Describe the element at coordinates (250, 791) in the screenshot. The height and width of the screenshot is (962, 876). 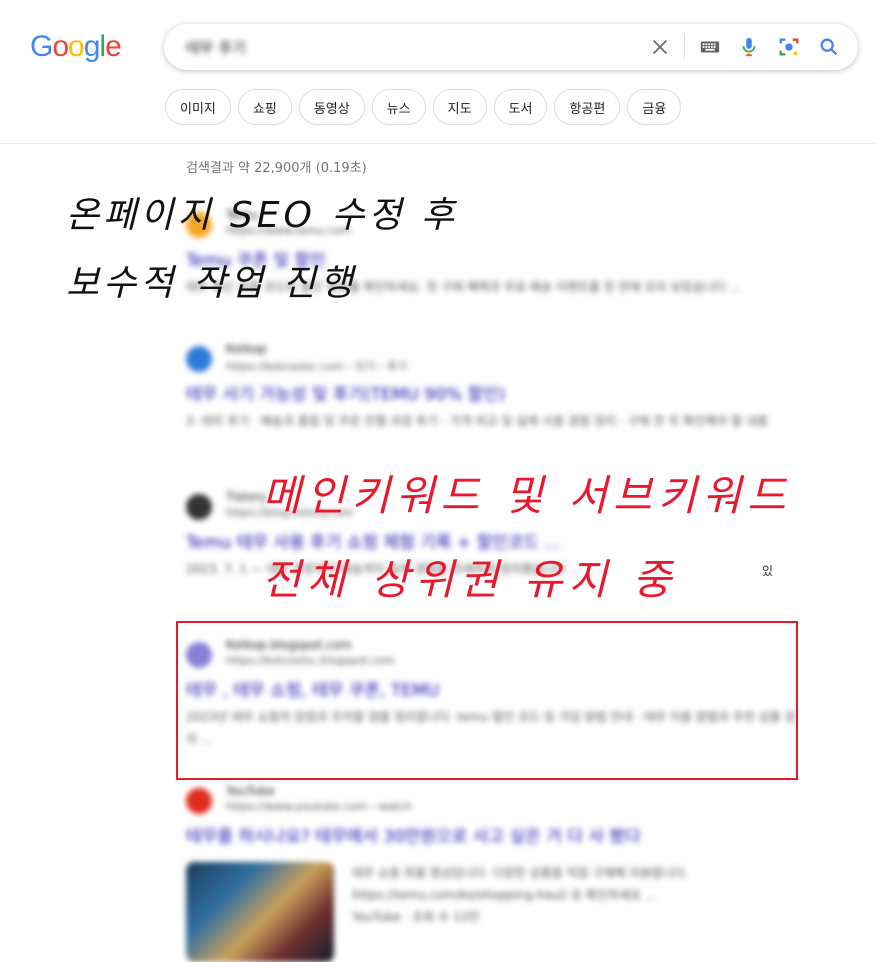
I see `result-site-name: YouTube` at that location.